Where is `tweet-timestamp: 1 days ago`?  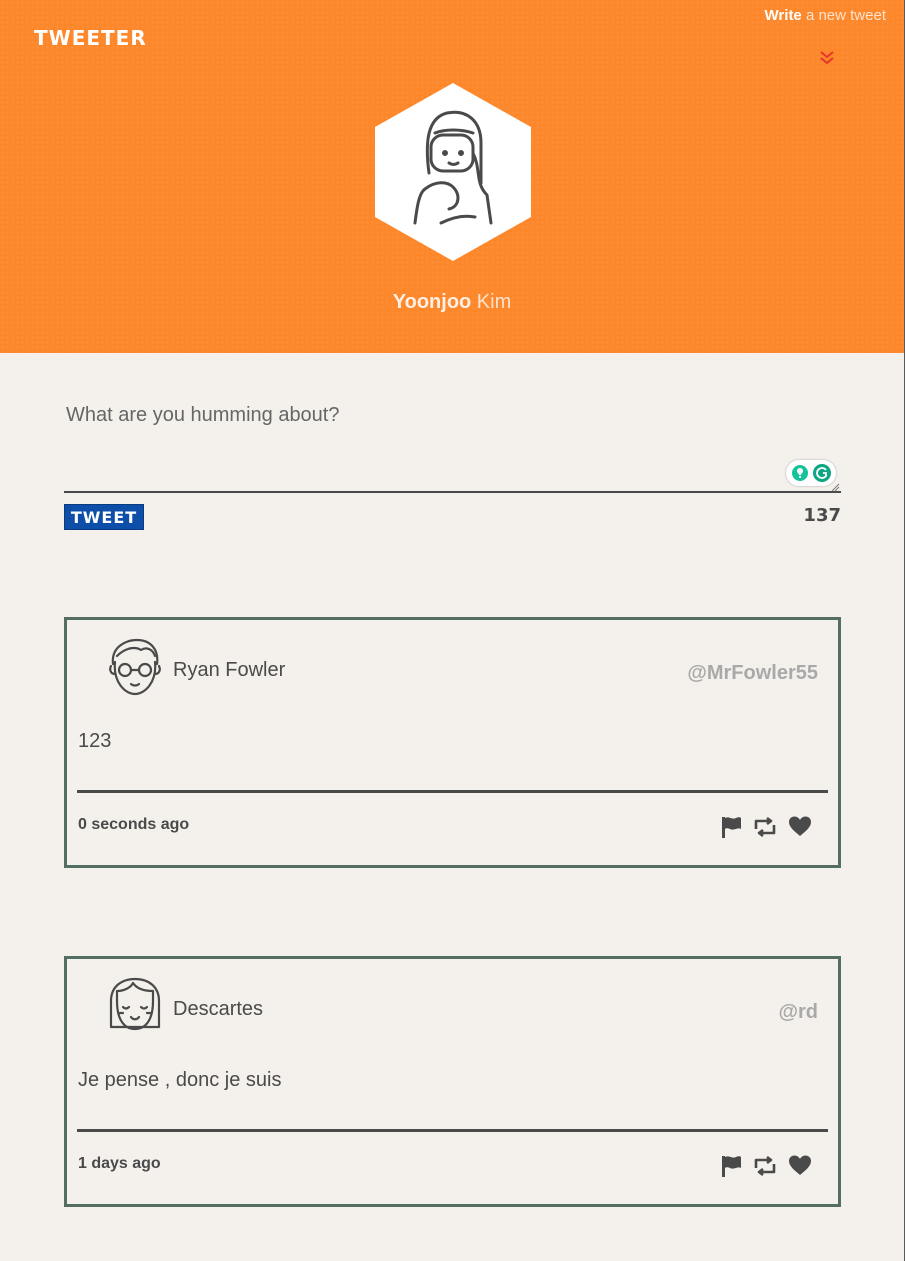 tweet-timestamp: 1 days ago is located at coordinates (119, 1163).